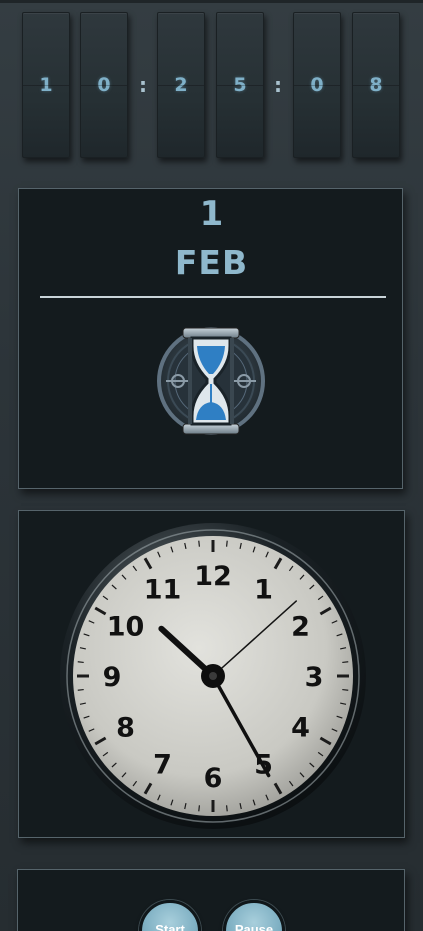  Describe the element at coordinates (211, 900) in the screenshot. I see `controls-panel: Start Pause` at that location.